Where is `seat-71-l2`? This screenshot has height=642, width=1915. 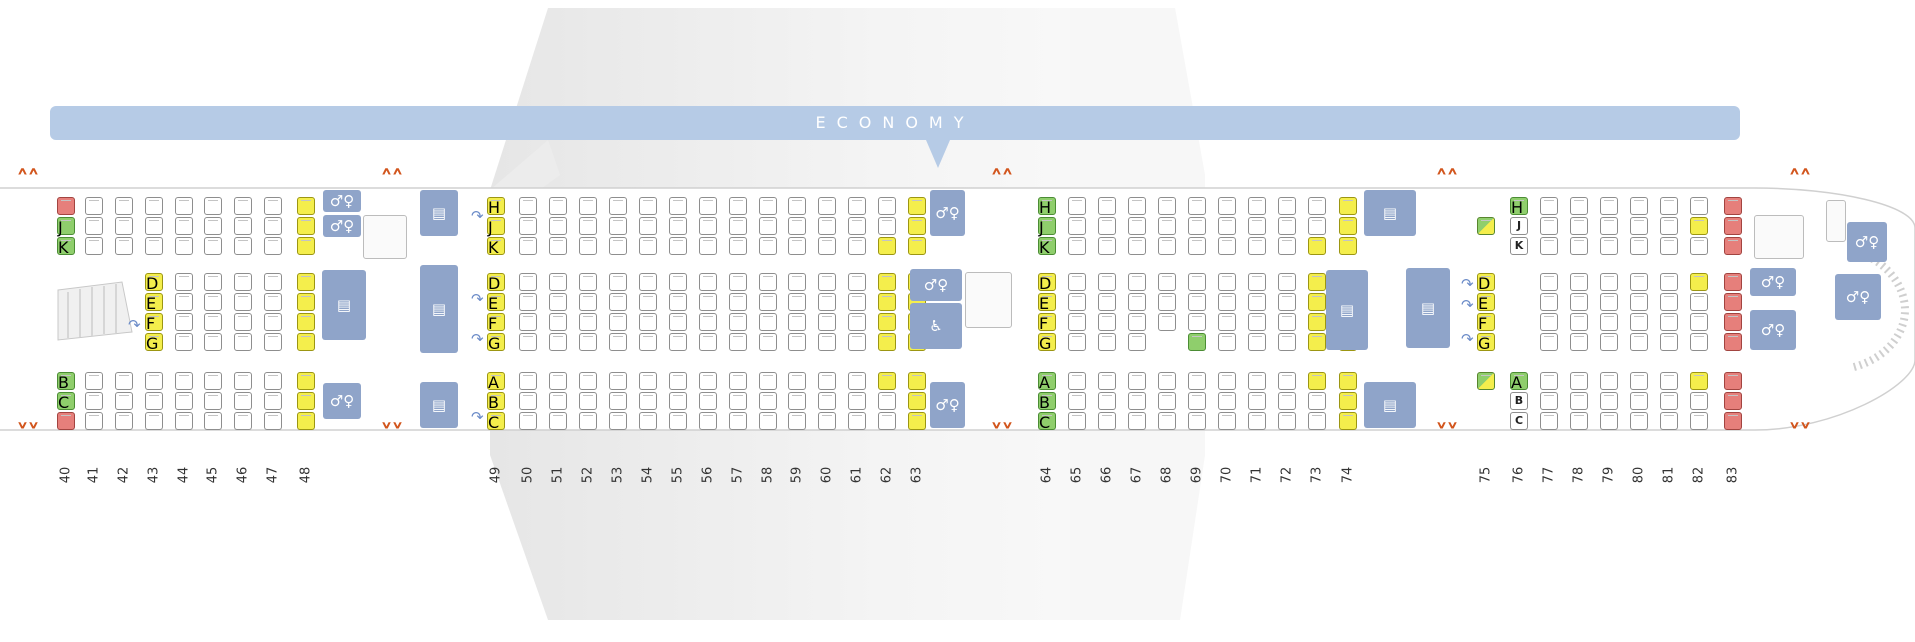
seat-71-l2 is located at coordinates (1257, 401).